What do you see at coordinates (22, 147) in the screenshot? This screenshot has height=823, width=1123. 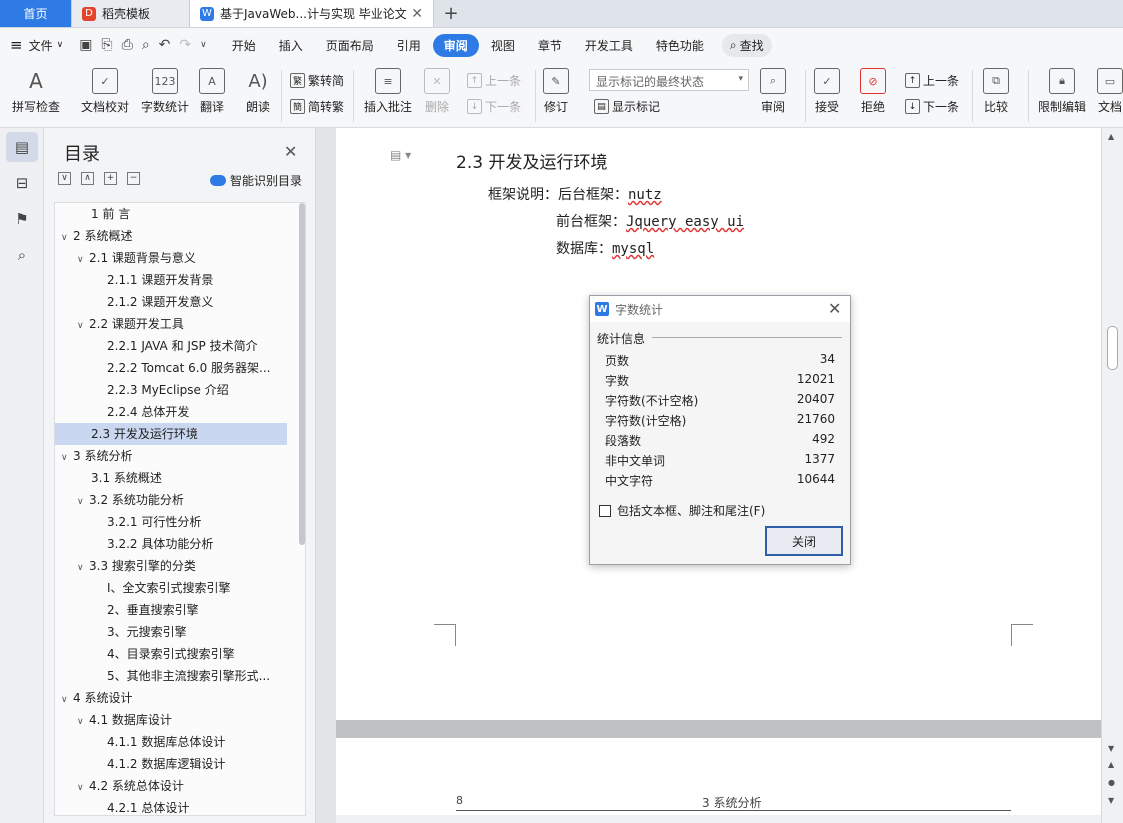 I see `toc-panel-icon: ▤` at bounding box center [22, 147].